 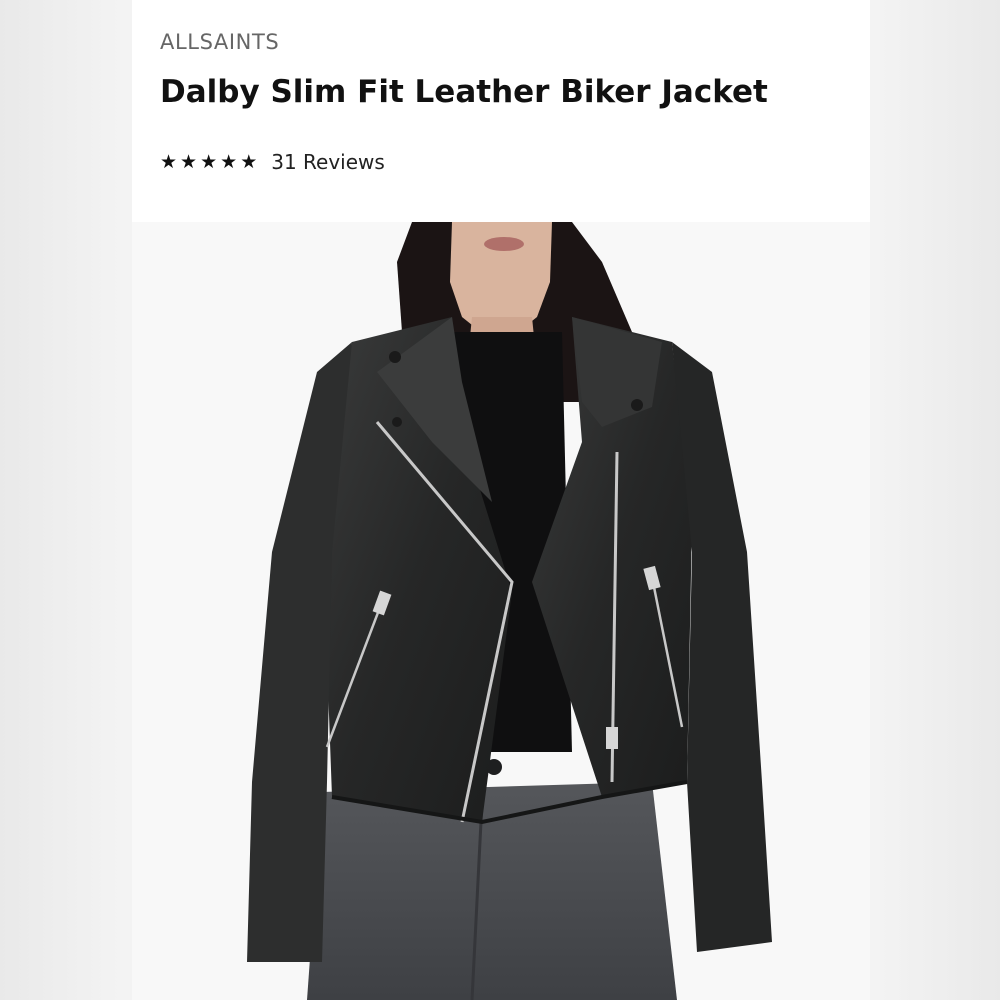 I want to click on reviews-link: 31 Reviews, so click(x=328, y=162).